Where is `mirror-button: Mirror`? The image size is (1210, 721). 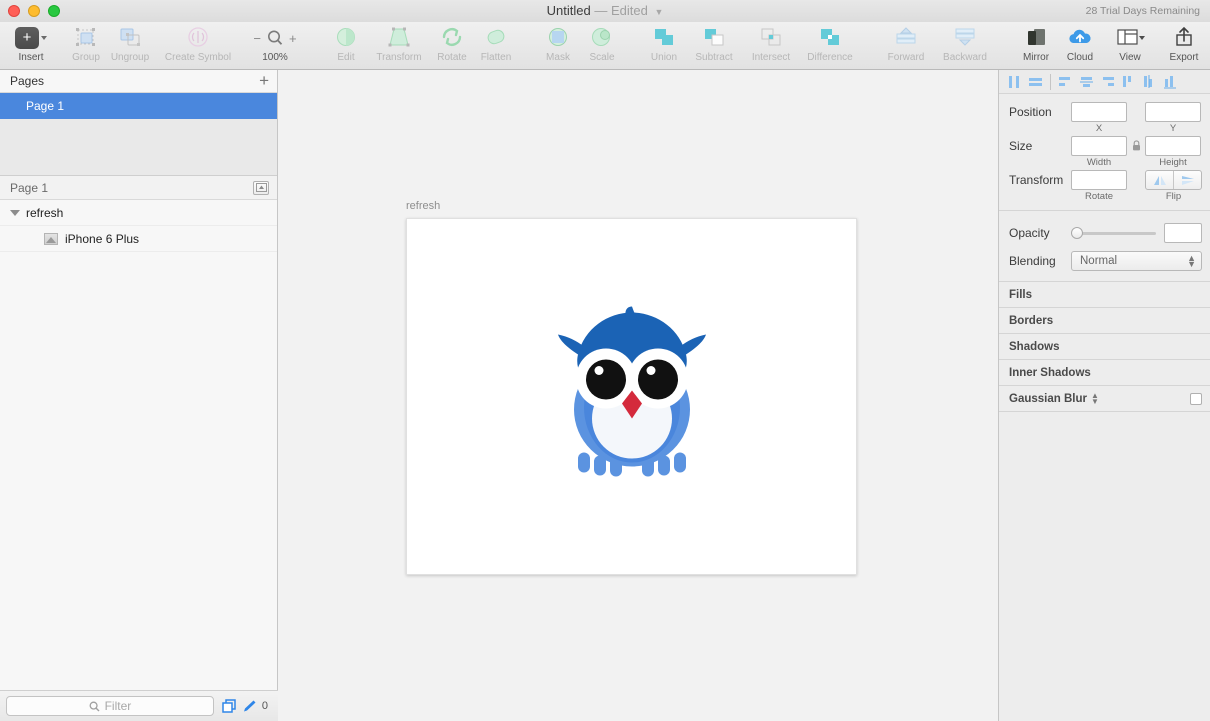 mirror-button: Mirror is located at coordinates (1036, 46).